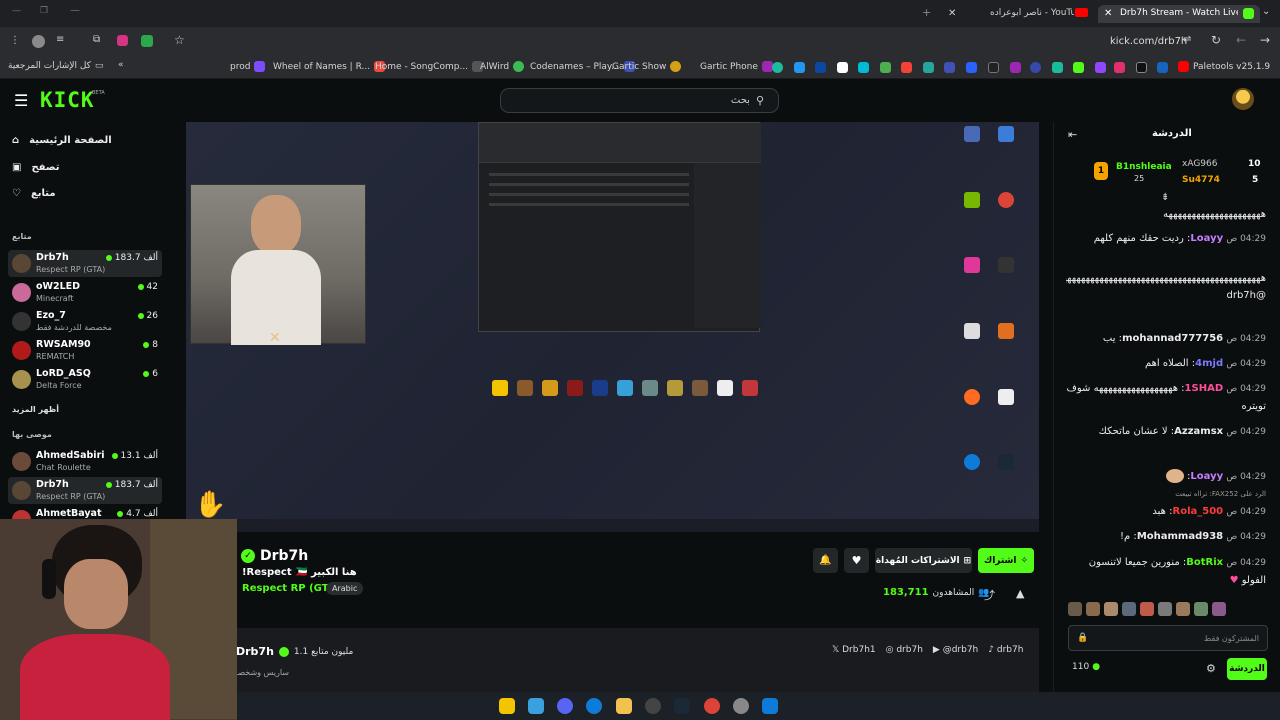  I want to click on window-minimize-icon: —, so click(16, 11).